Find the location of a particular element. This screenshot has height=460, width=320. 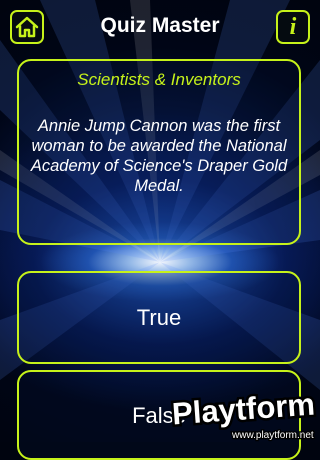

watermark-url: www.playtform.net is located at coordinates (272, 435).